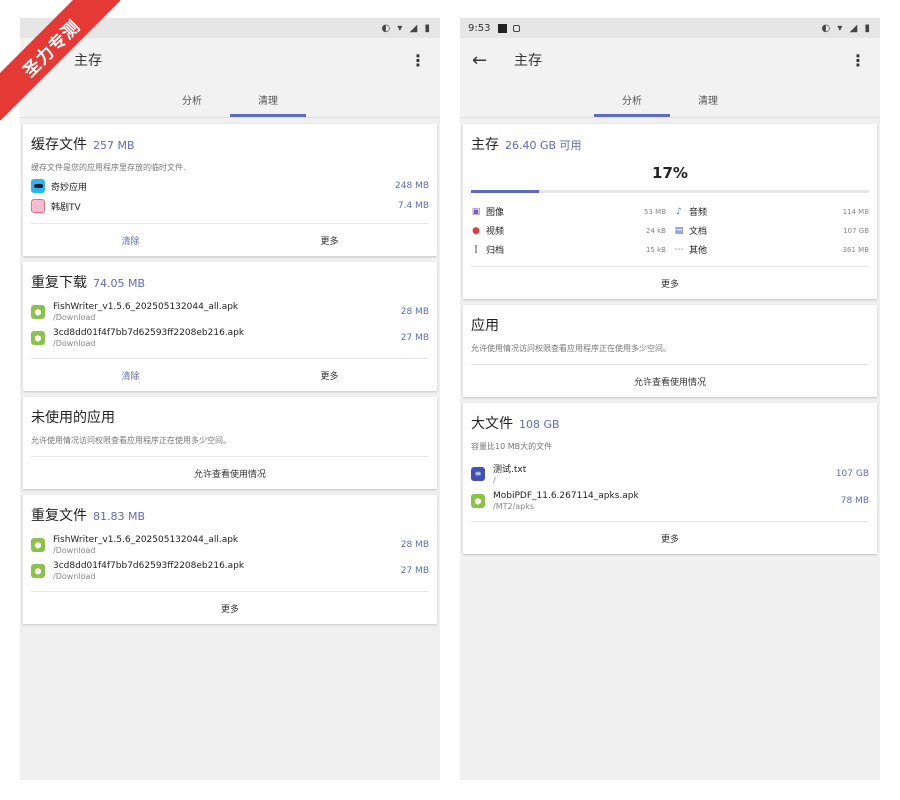  Describe the element at coordinates (412, 186) in the screenshot. I see `item-size: 248 MB` at that location.